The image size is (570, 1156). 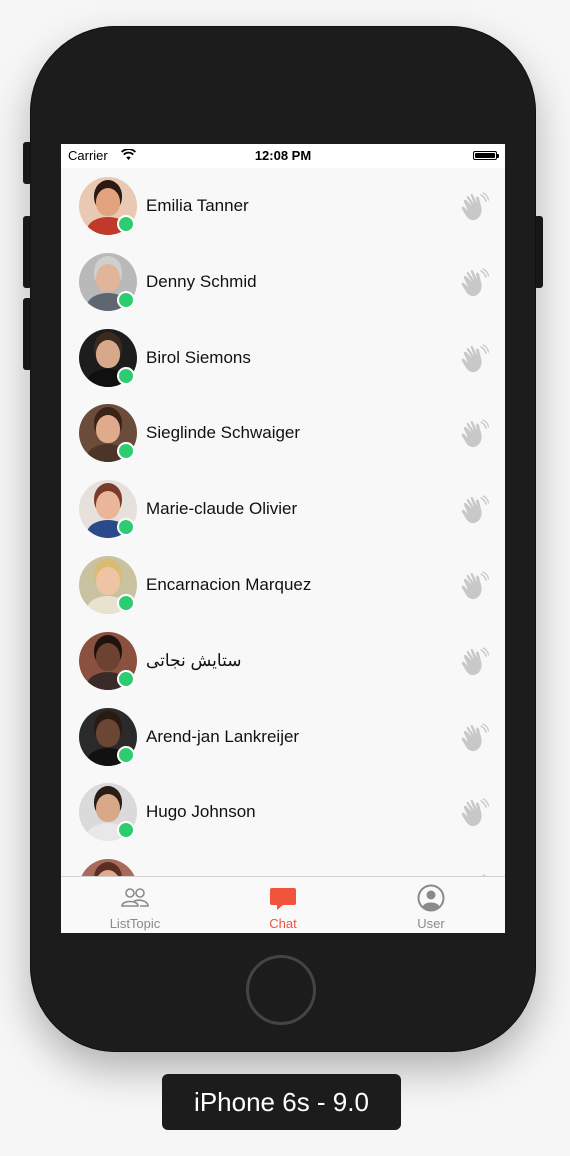 What do you see at coordinates (223, 433) in the screenshot?
I see `contact-name: Sieglinde Schwaiger` at bounding box center [223, 433].